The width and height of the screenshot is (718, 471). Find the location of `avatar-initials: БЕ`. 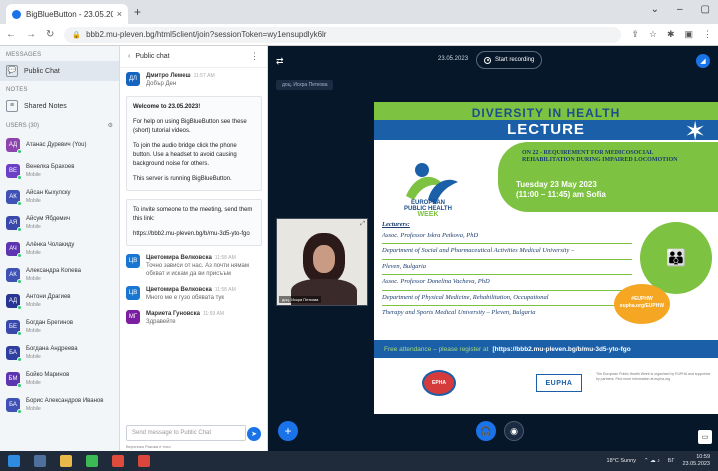

avatar-initials: БЕ is located at coordinates (13, 327).